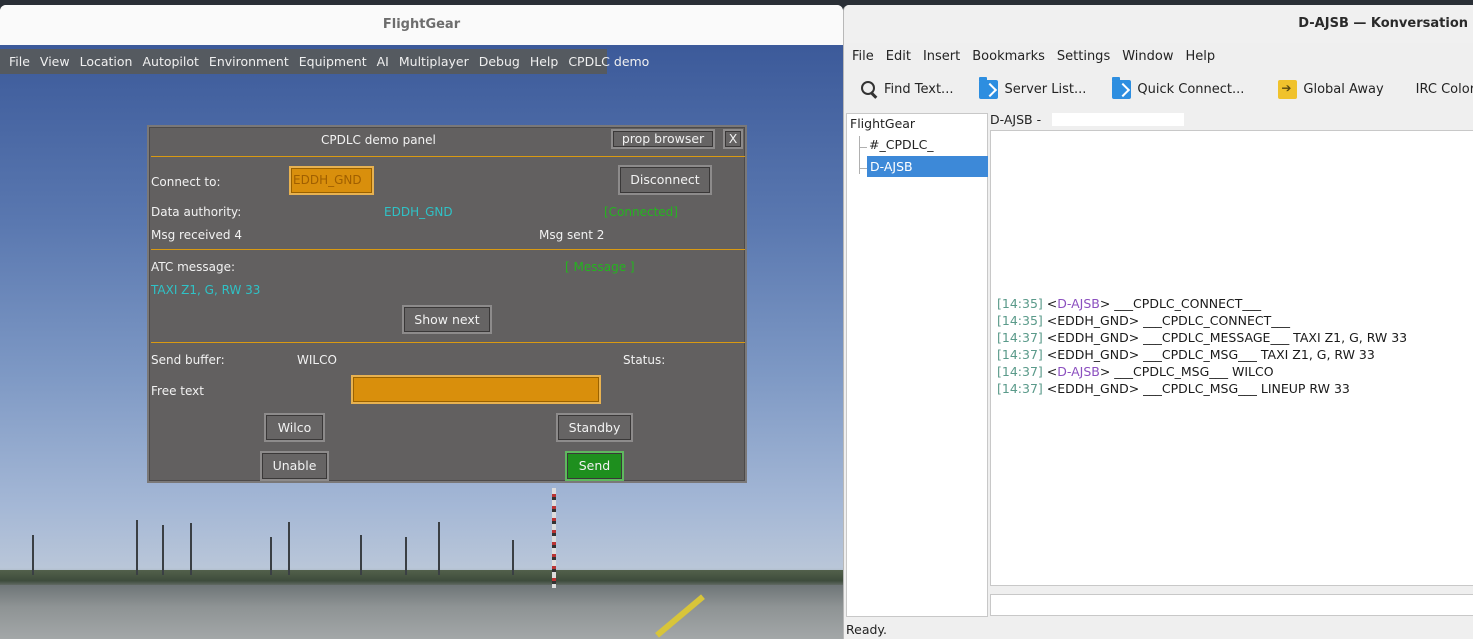  What do you see at coordinates (663, 139) in the screenshot?
I see `prop-browser-button: prop browser` at bounding box center [663, 139].